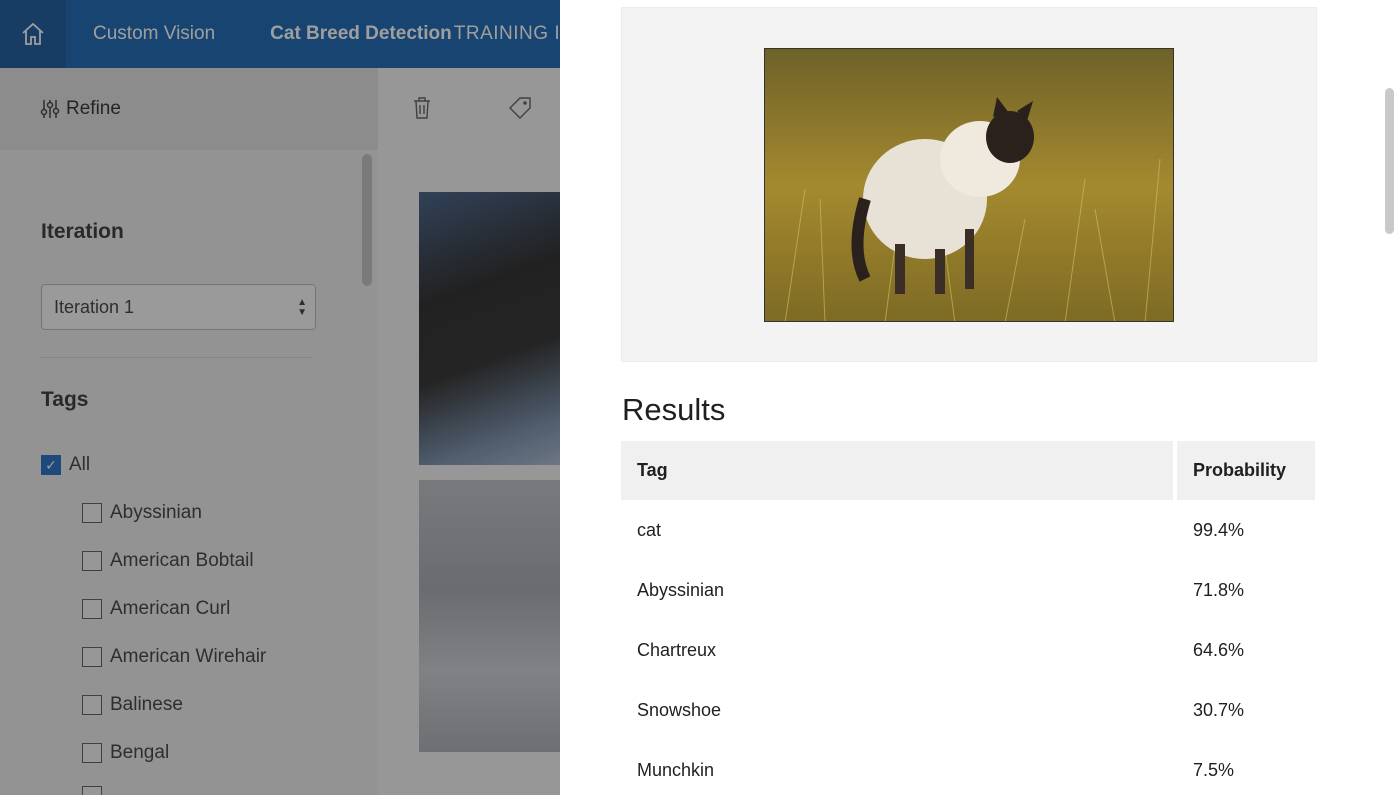  What do you see at coordinates (968, 710) in the screenshot?
I see `table-row: Snowshoe 30.7%` at bounding box center [968, 710].